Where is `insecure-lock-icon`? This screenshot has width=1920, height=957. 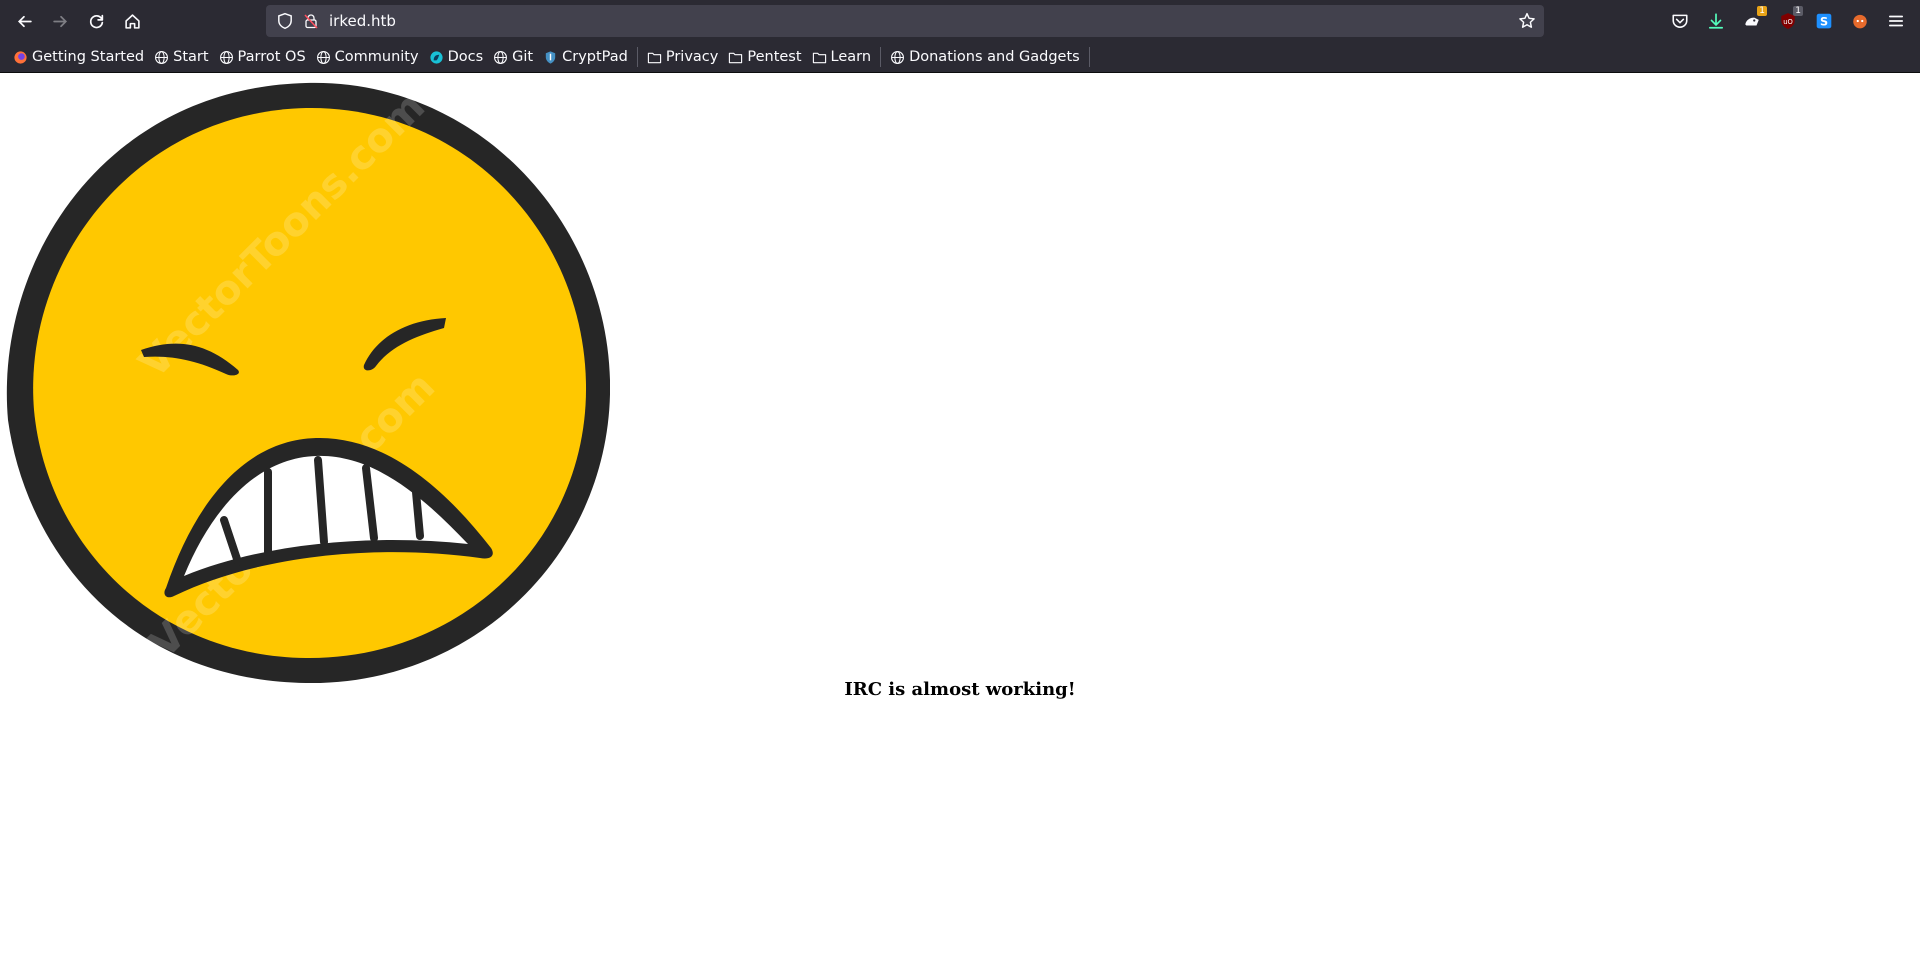 insecure-lock-icon is located at coordinates (311, 21).